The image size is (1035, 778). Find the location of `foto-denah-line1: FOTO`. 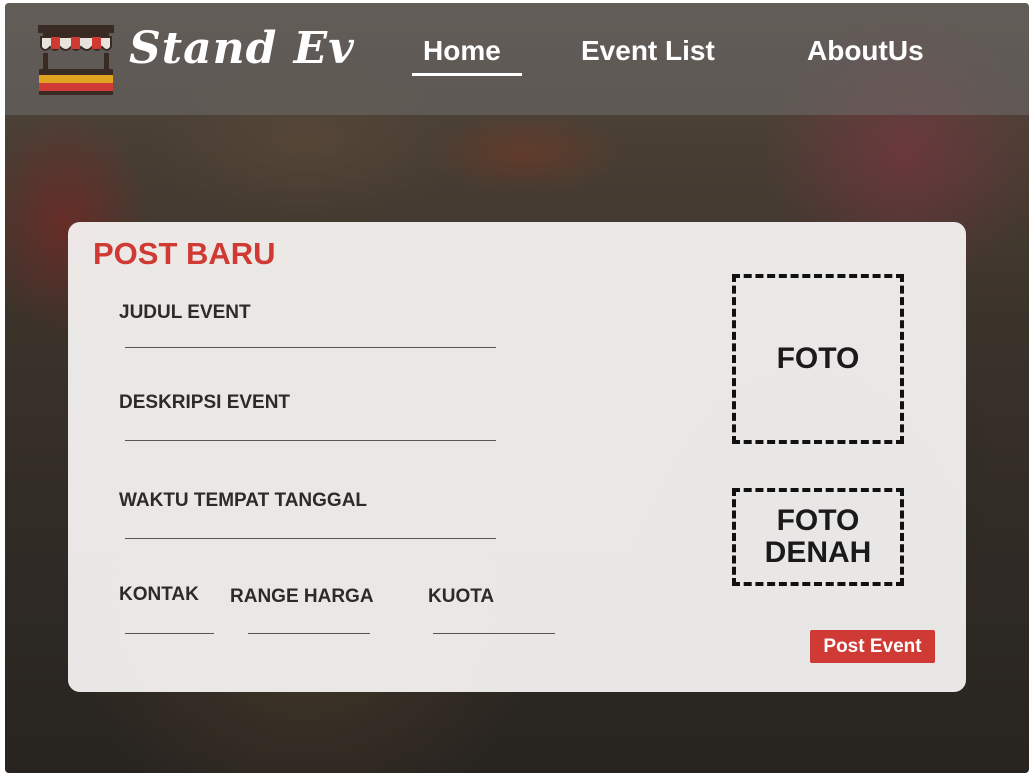

foto-denah-line1: FOTO is located at coordinates (818, 520).